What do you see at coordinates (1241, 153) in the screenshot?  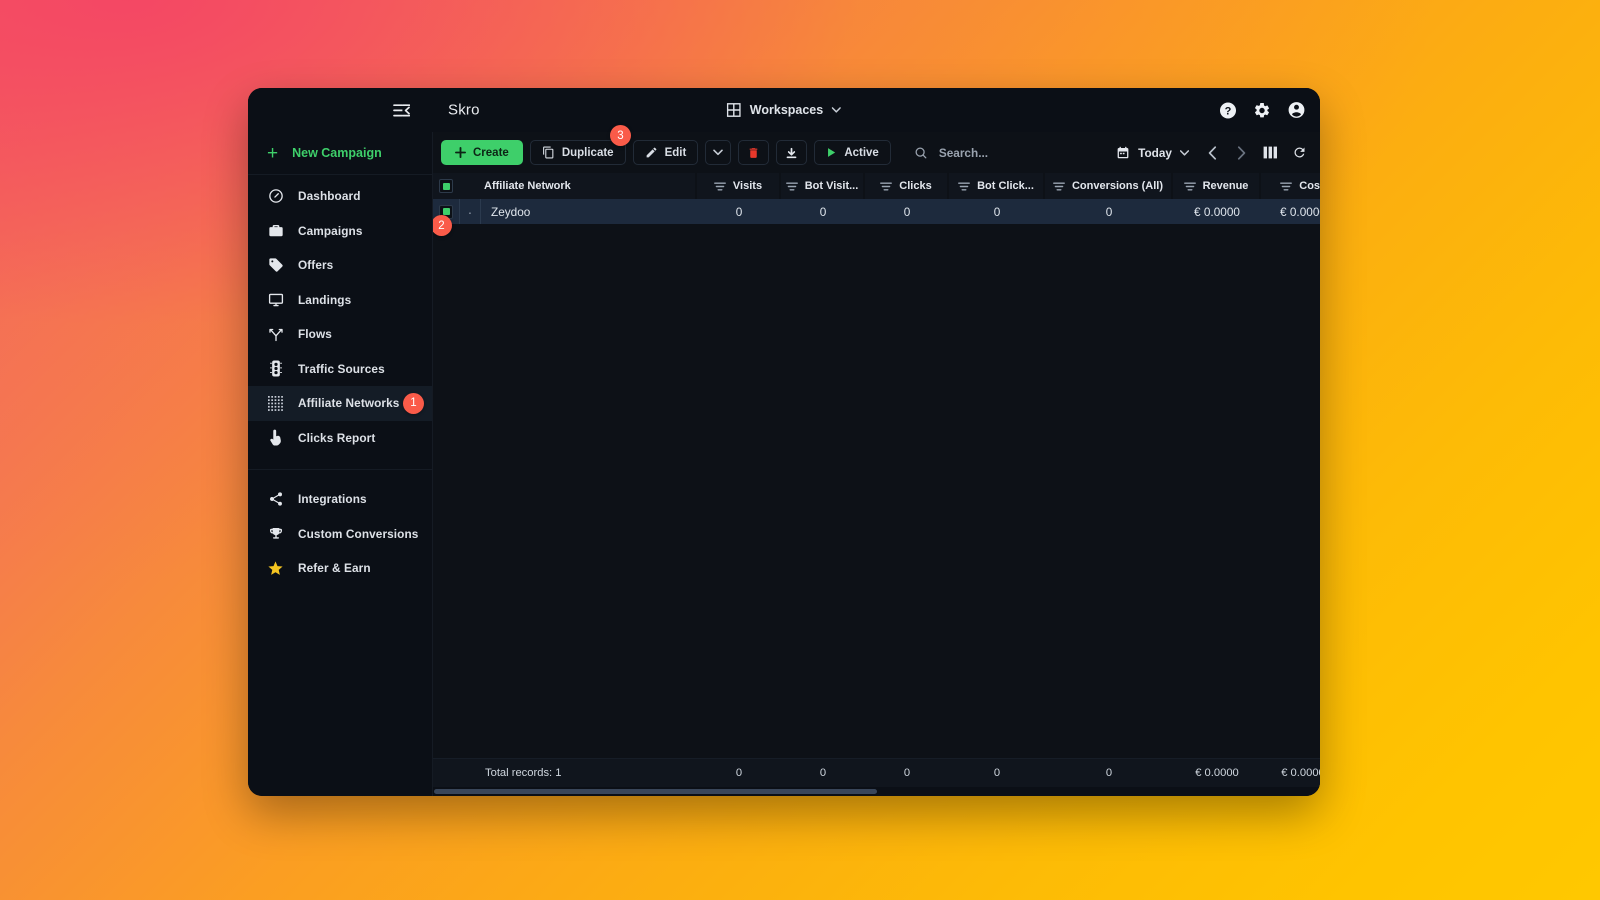 I see `next-period-button` at bounding box center [1241, 153].